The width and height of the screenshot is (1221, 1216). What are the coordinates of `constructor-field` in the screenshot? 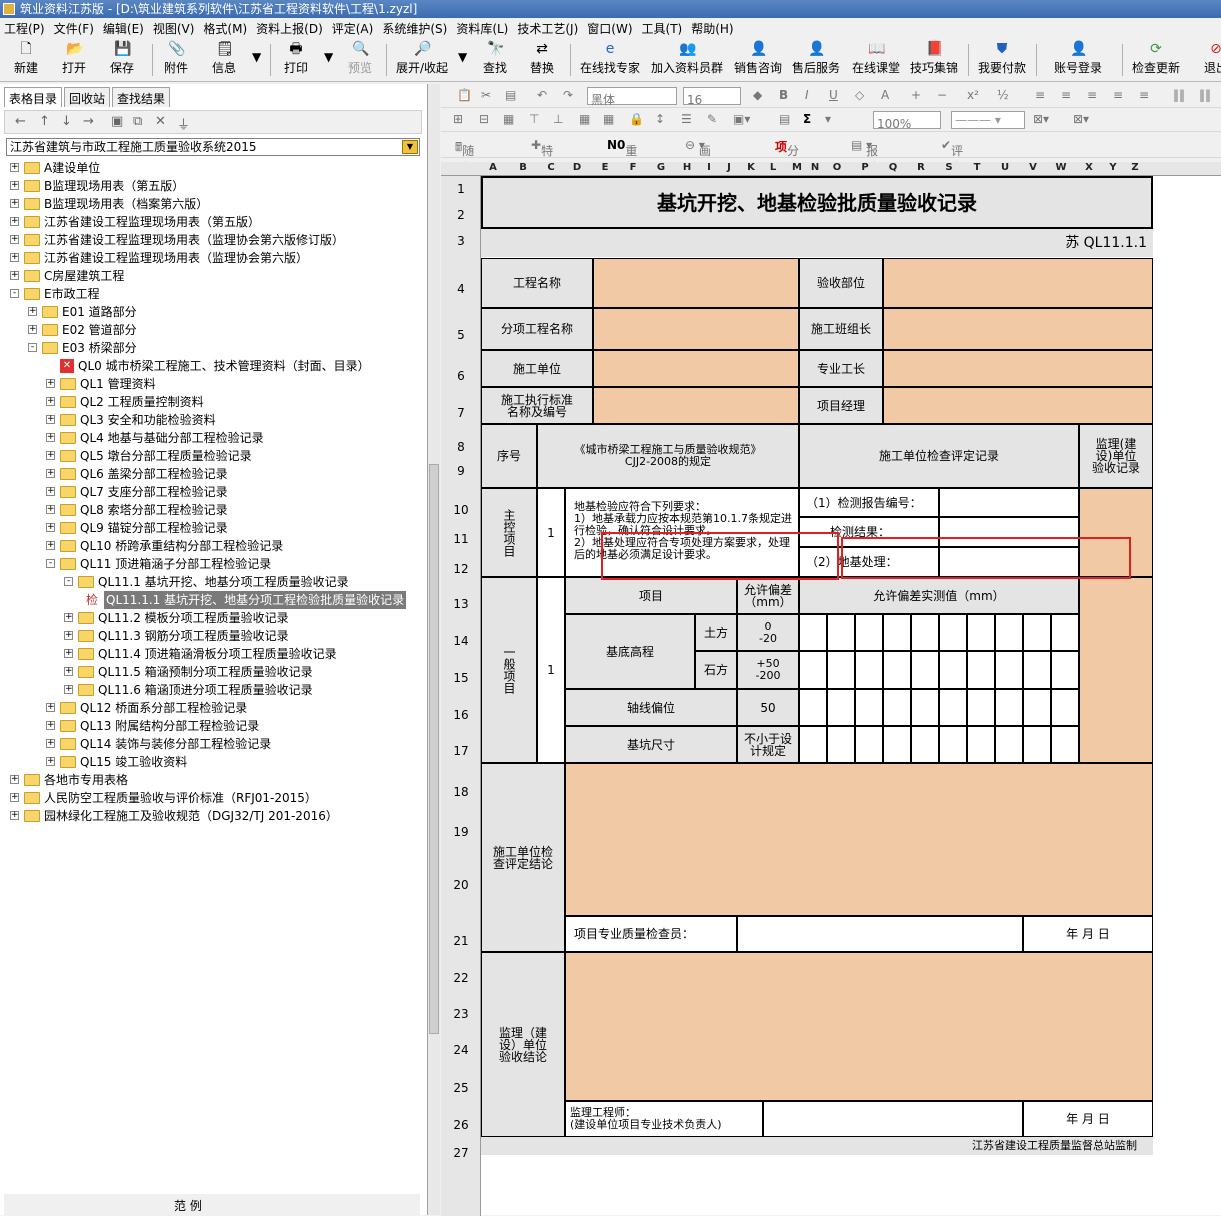 It's located at (696, 368).